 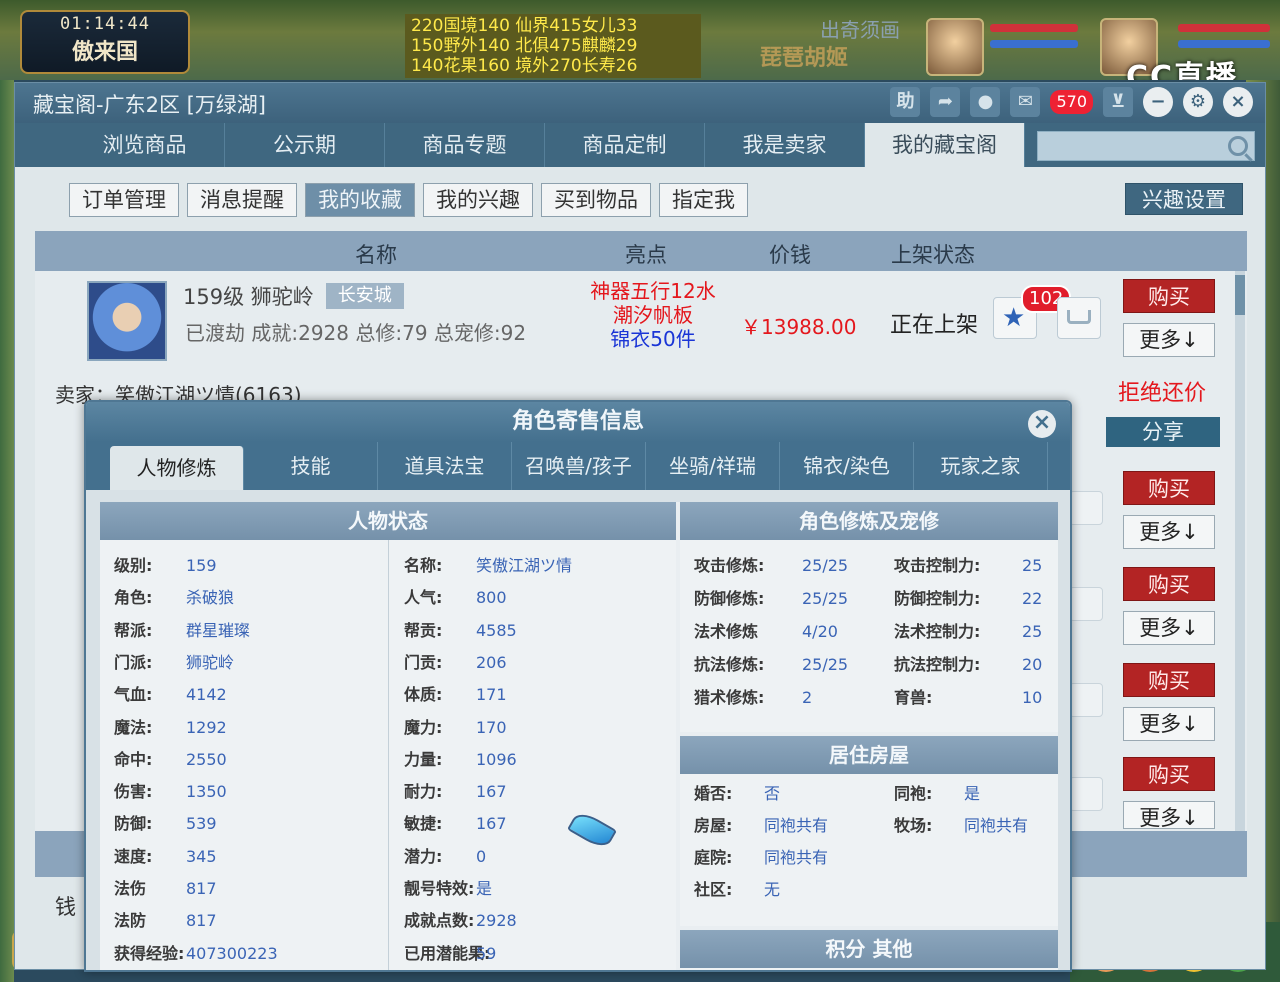 I want to click on subtab-messages: 消息提醒, so click(x=242, y=200).